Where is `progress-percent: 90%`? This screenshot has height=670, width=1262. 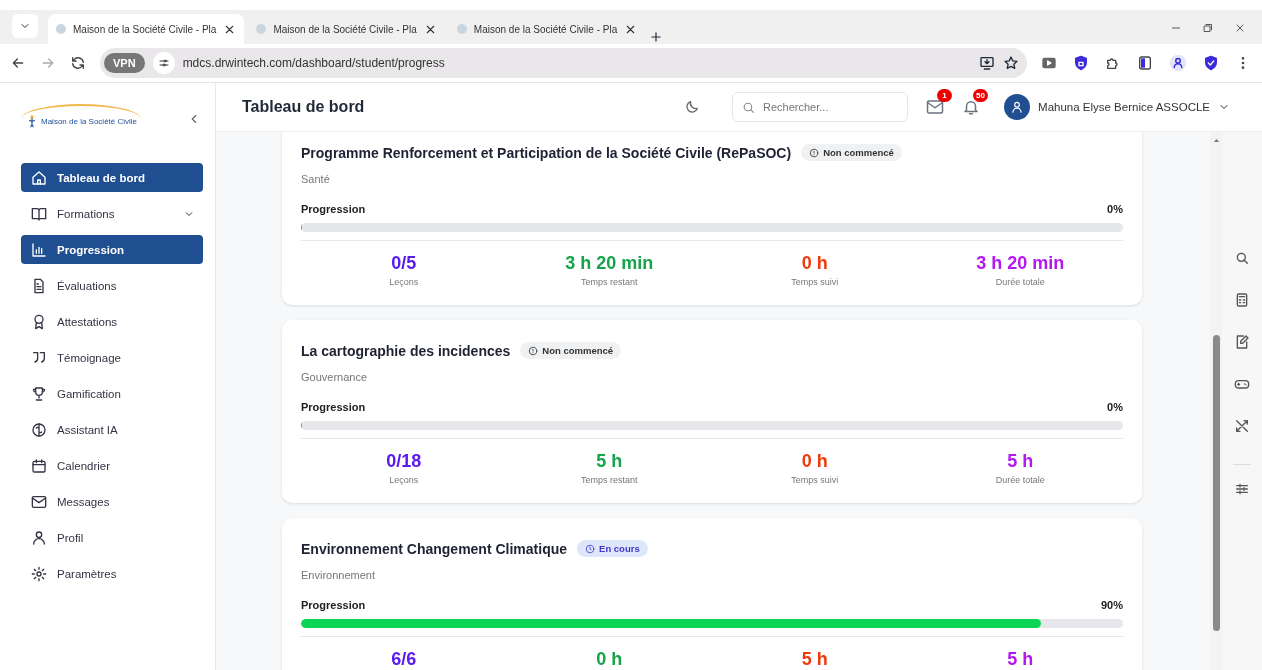 progress-percent: 90% is located at coordinates (1111, 605).